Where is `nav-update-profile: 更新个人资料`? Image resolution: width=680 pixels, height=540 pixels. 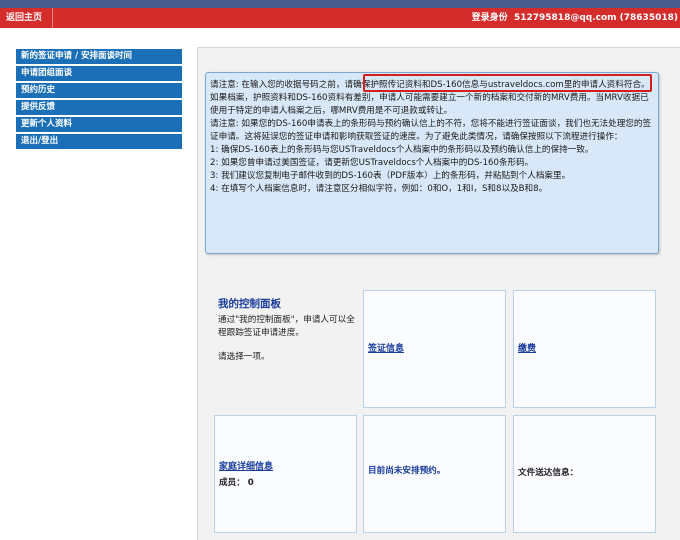 nav-update-profile: 更新个人资料 is located at coordinates (99, 124).